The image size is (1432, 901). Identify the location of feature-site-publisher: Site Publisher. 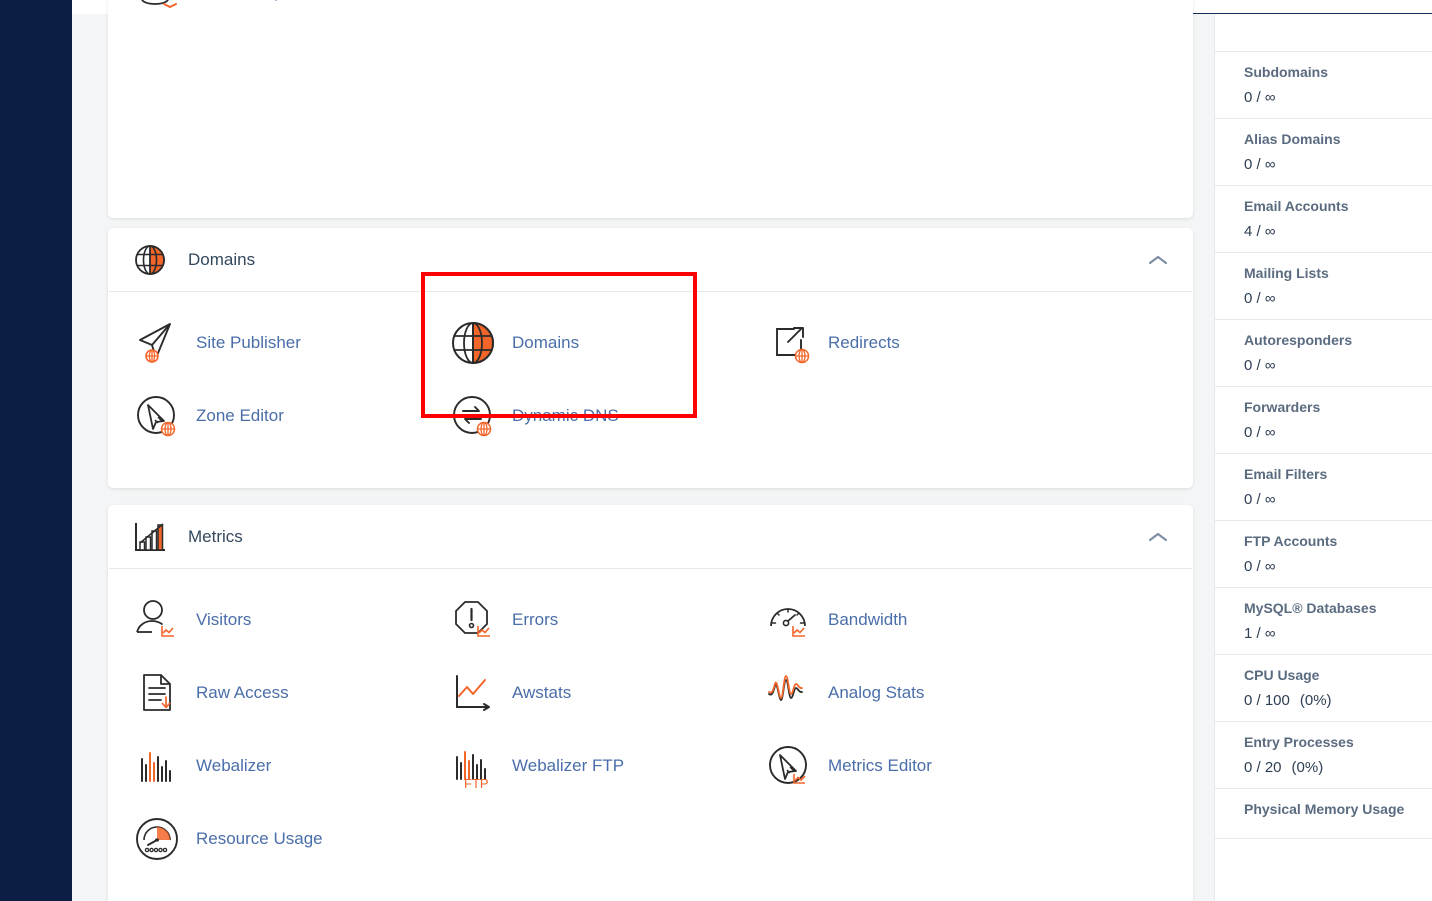
(266, 342).